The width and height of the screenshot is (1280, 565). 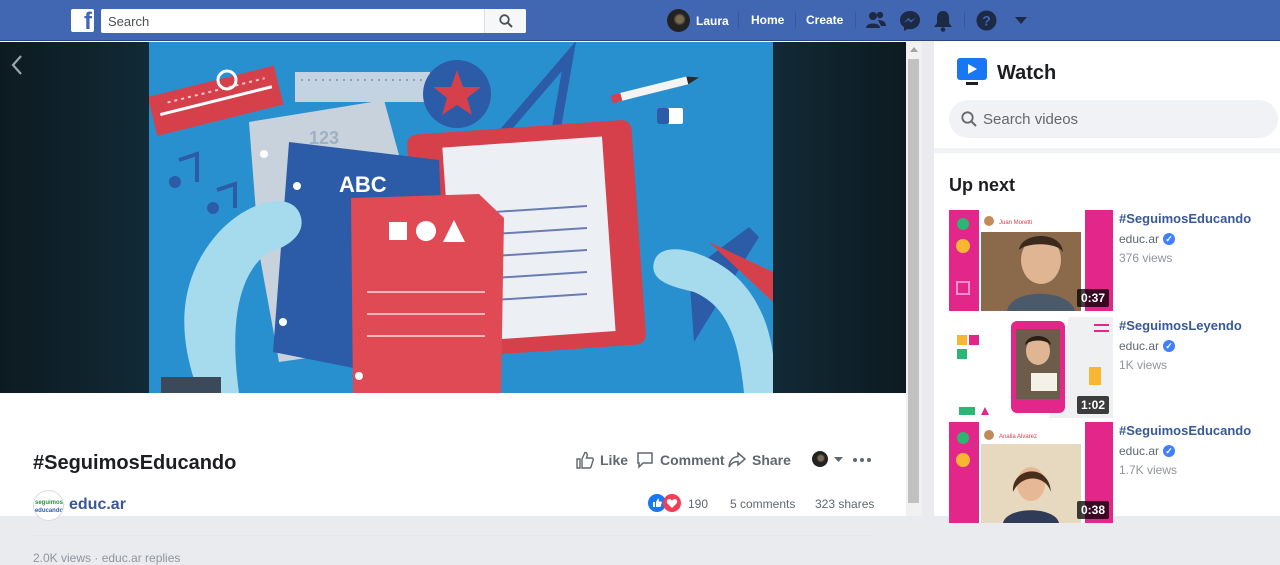 I want to click on video-duration: 0:38, so click(x=1092, y=510).